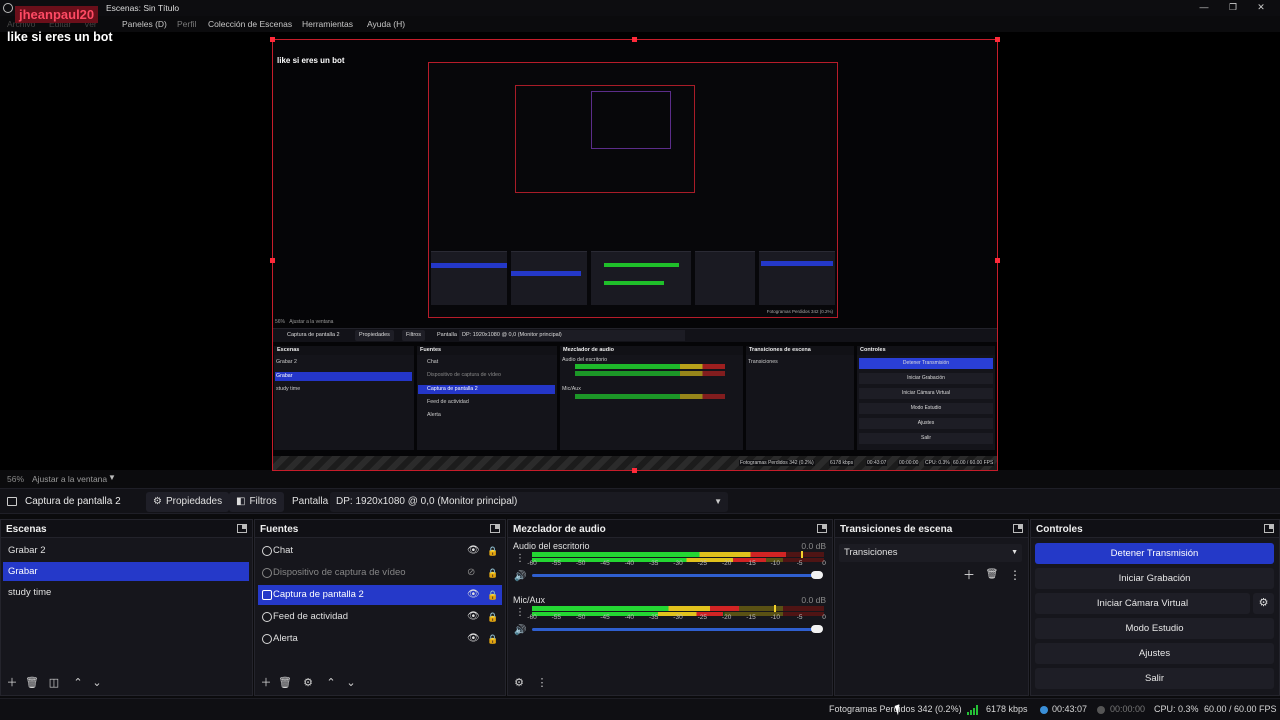 This screenshot has height=720, width=1280. I want to click on nested-menu-bar, so click(635, 47).